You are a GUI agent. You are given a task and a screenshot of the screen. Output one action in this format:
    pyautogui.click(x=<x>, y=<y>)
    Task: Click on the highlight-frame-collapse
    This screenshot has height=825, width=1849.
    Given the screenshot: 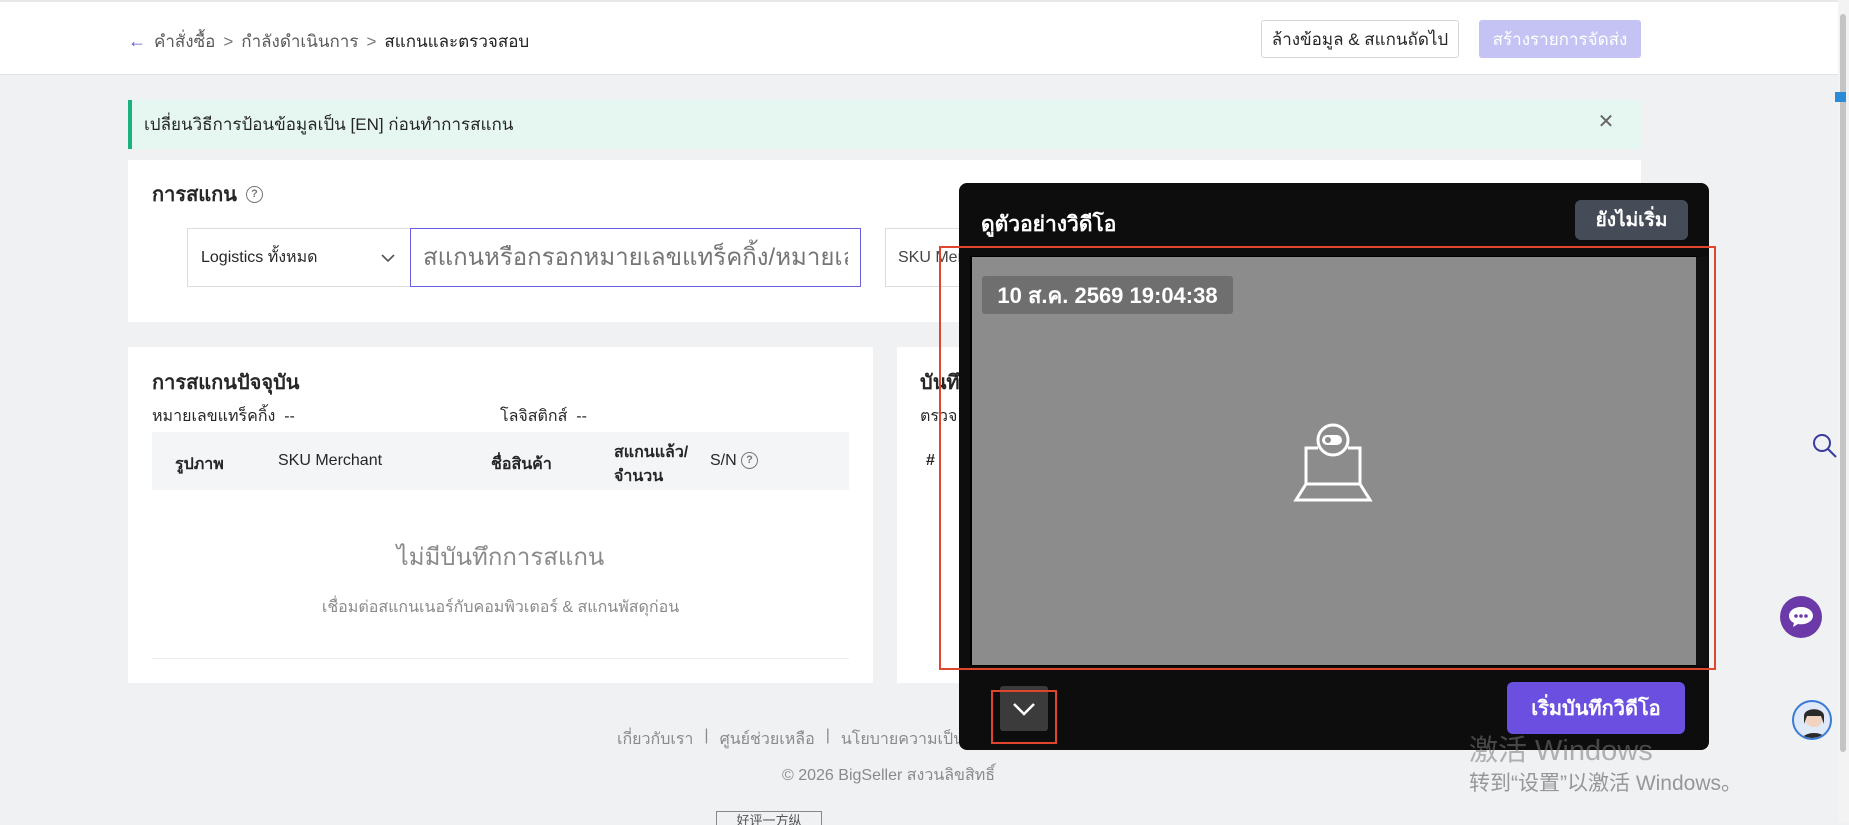 What is the action you would take?
    pyautogui.click(x=1024, y=717)
    